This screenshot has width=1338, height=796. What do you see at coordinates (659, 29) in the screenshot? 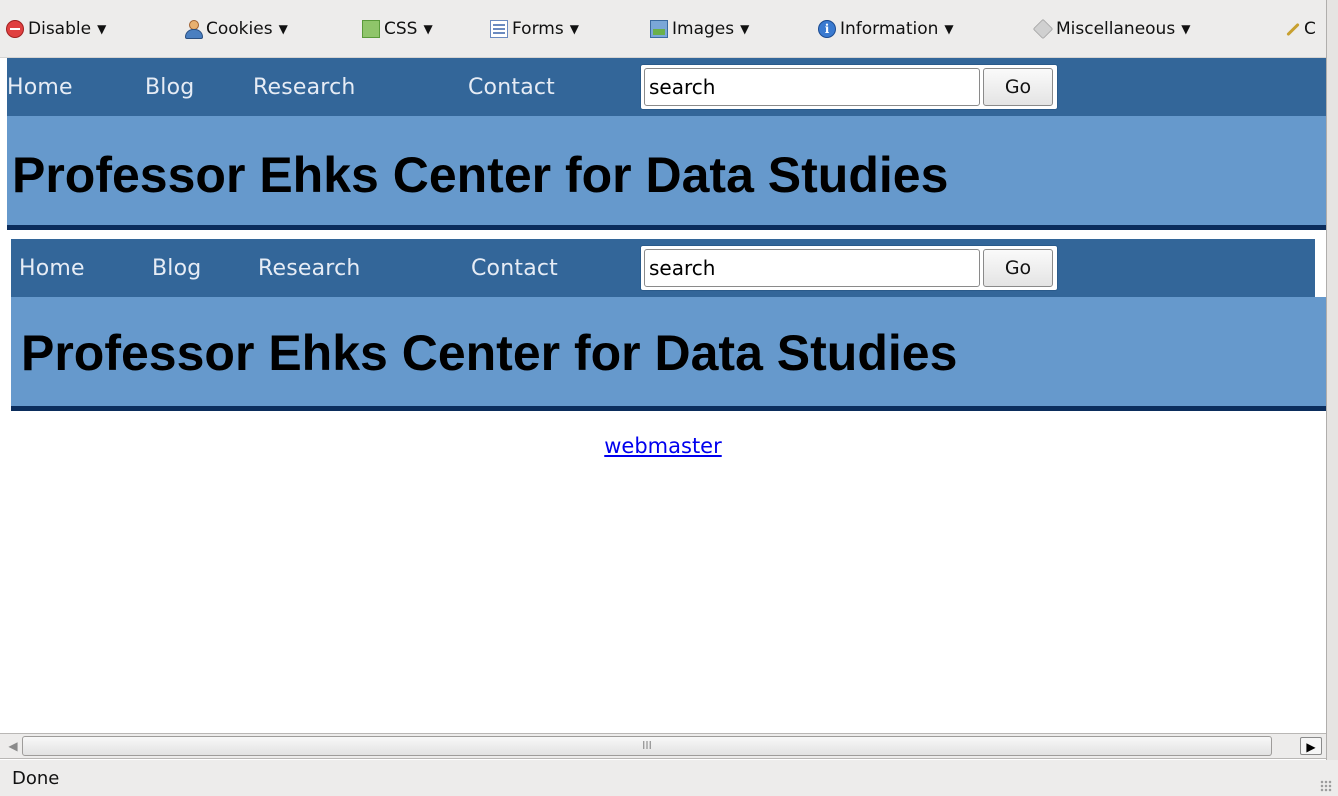
I see `images-icon` at bounding box center [659, 29].